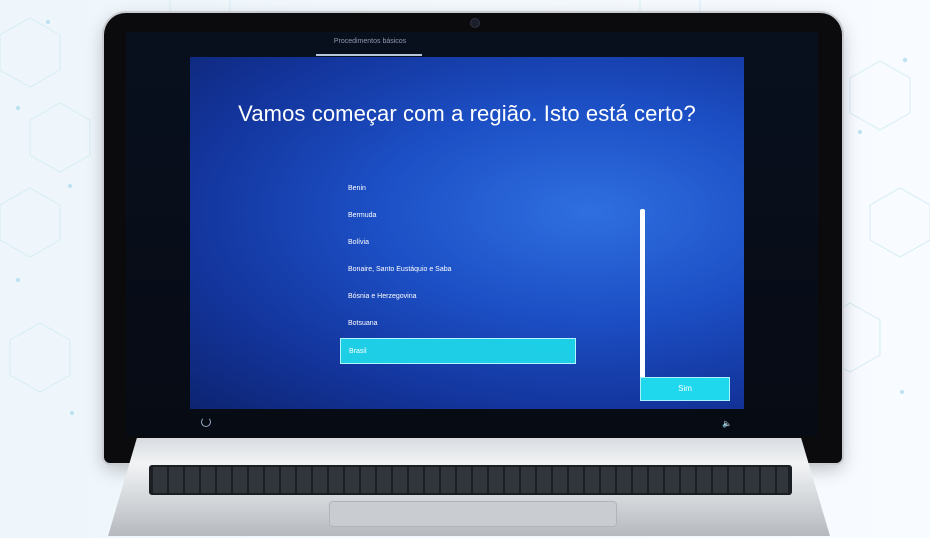 Image resolution: width=930 pixels, height=538 pixels. What do you see at coordinates (727, 423) in the screenshot?
I see `volume-icon: 🔈` at bounding box center [727, 423].